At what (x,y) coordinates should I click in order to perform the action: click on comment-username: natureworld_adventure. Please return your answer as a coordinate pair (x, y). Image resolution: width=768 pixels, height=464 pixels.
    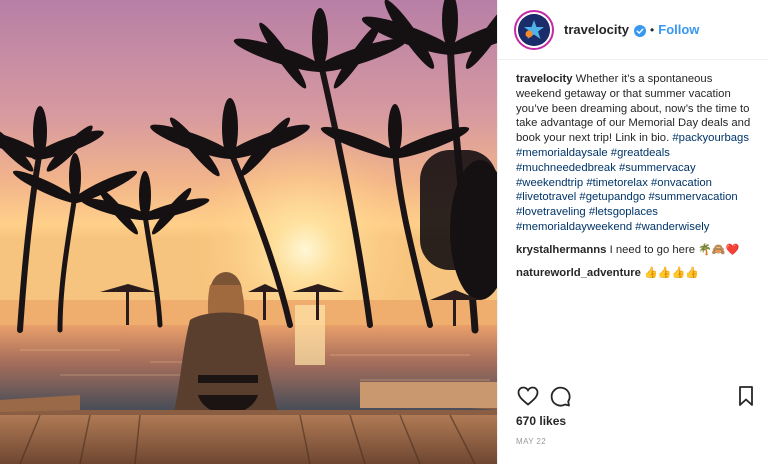
    Looking at the image, I should click on (578, 273).